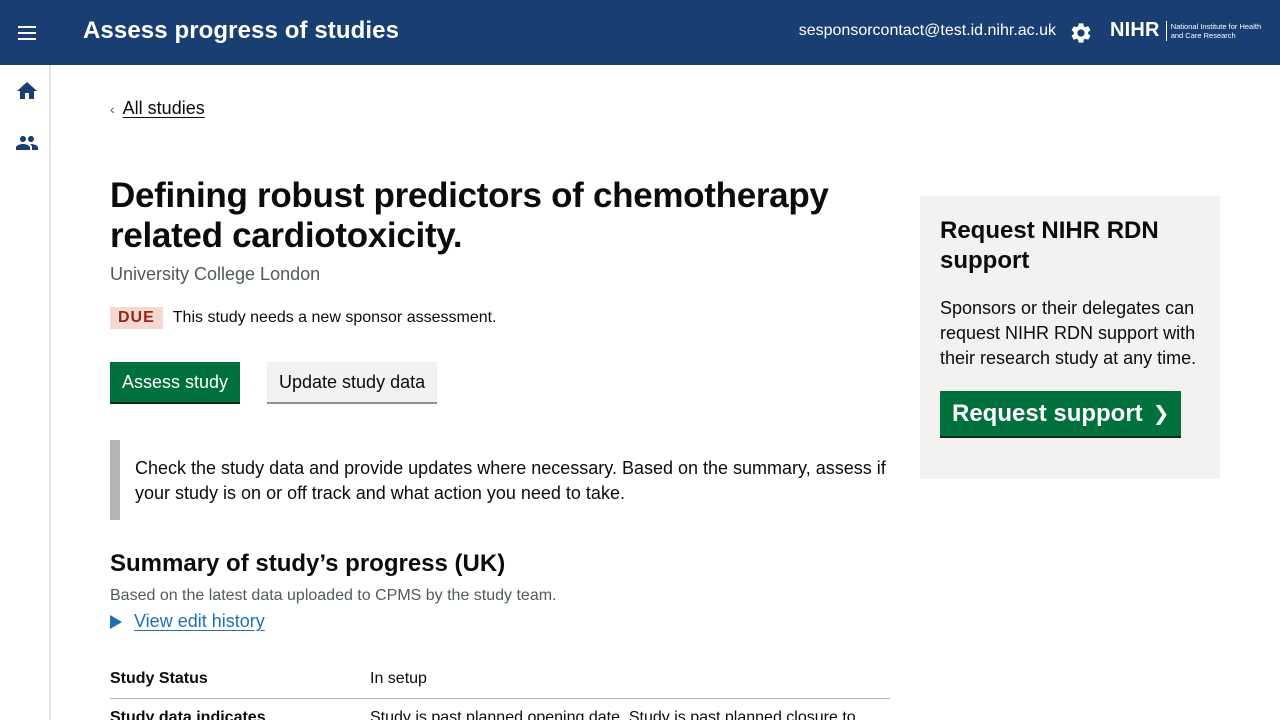  I want to click on chevron-left-icon: ‹, so click(112, 108).